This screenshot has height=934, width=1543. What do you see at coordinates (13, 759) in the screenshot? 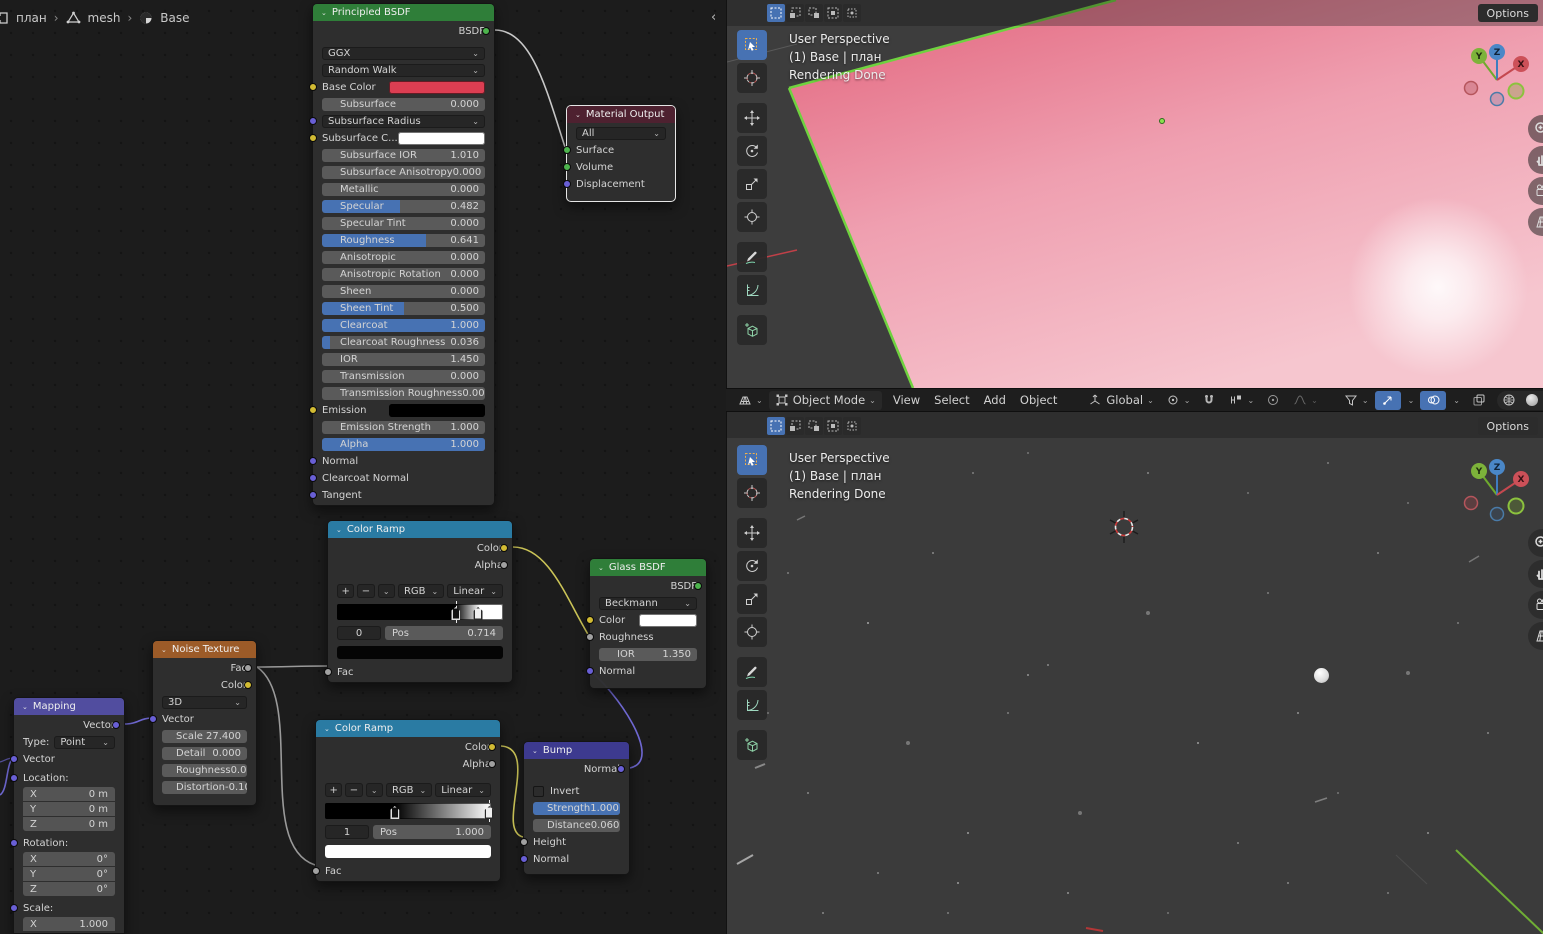
I see `socket-vector-in` at bounding box center [13, 759].